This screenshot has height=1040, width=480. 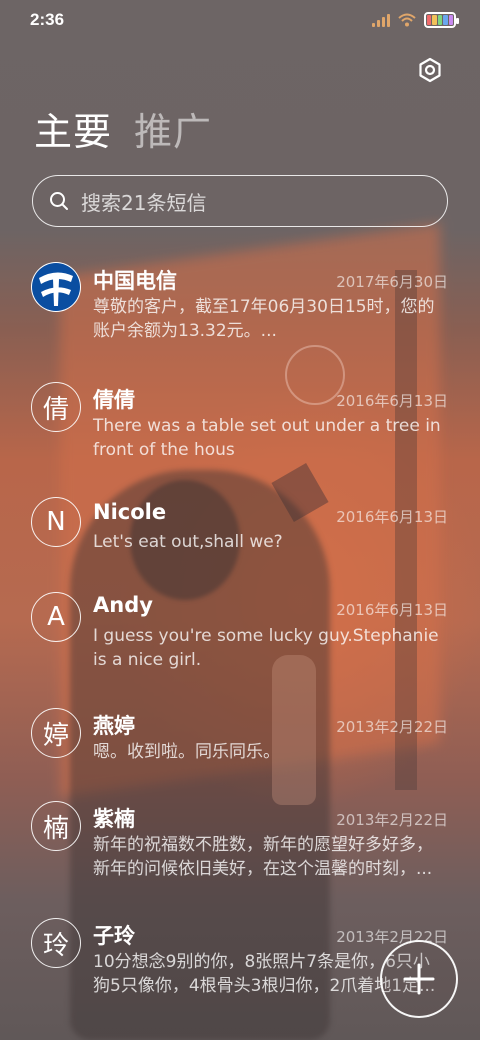 I want to click on settings-button, so click(x=430, y=70).